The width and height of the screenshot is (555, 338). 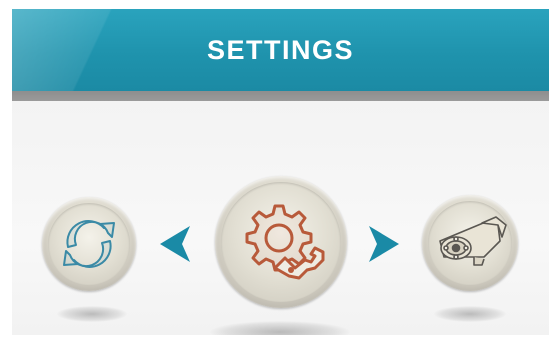 I want to click on settings-button, so click(x=281, y=242).